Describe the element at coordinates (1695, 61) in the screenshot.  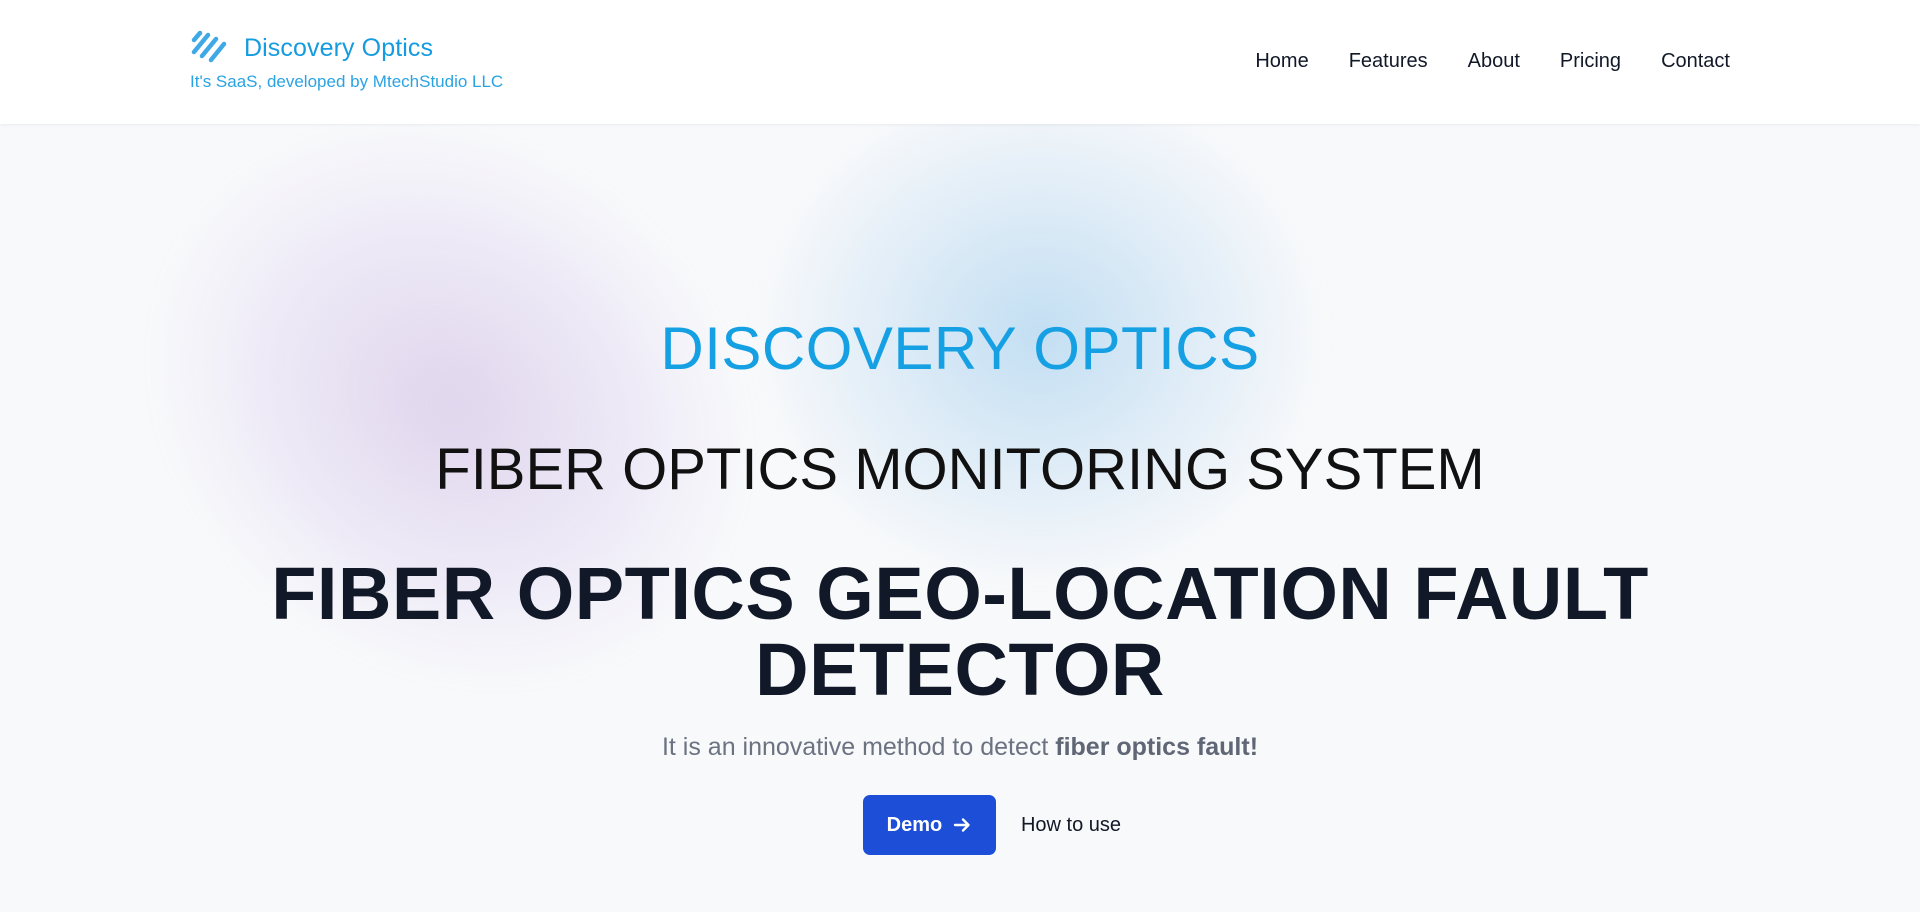
I see `nav-item-contact: Contact` at that location.